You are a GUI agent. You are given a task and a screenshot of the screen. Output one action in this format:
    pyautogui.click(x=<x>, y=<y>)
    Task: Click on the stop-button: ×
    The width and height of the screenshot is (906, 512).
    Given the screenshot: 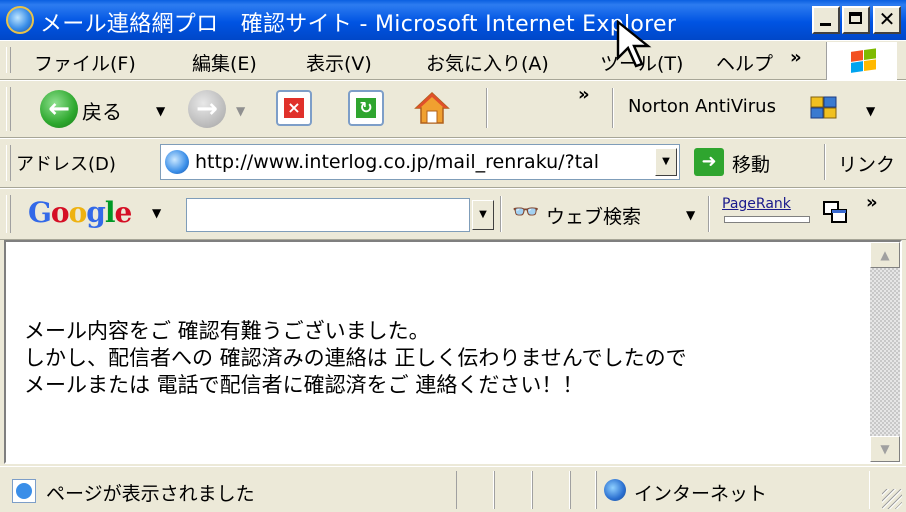 What is the action you would take?
    pyautogui.click(x=294, y=108)
    